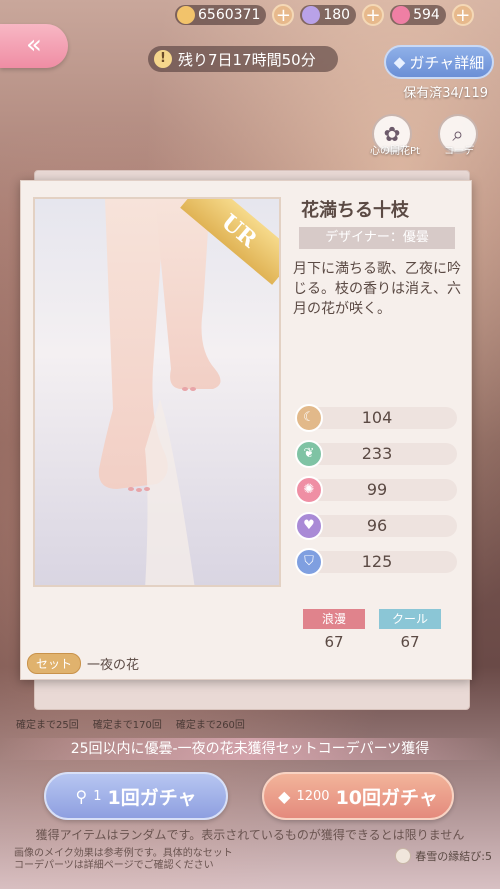 The width and height of the screenshot is (500, 889). What do you see at coordinates (229, 15) in the screenshot?
I see `coin-value: 6560371` at bounding box center [229, 15].